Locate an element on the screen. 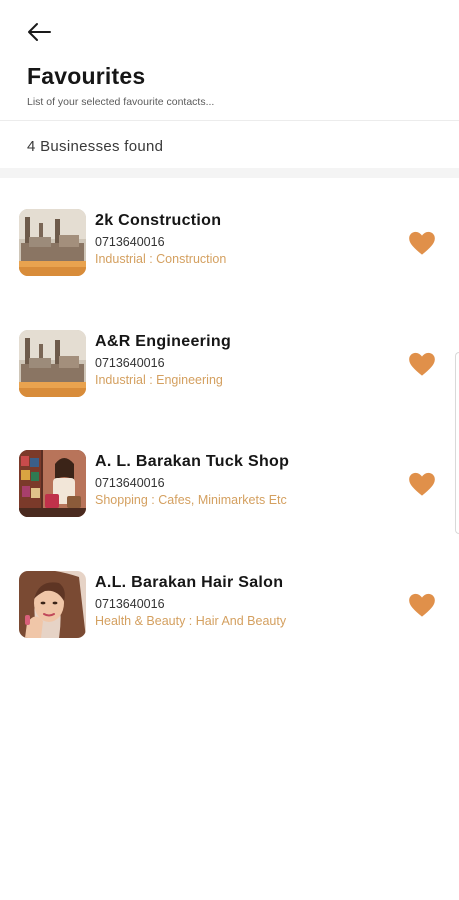  business-name: A.L. Barakan Hair Salon is located at coordinates (189, 582).